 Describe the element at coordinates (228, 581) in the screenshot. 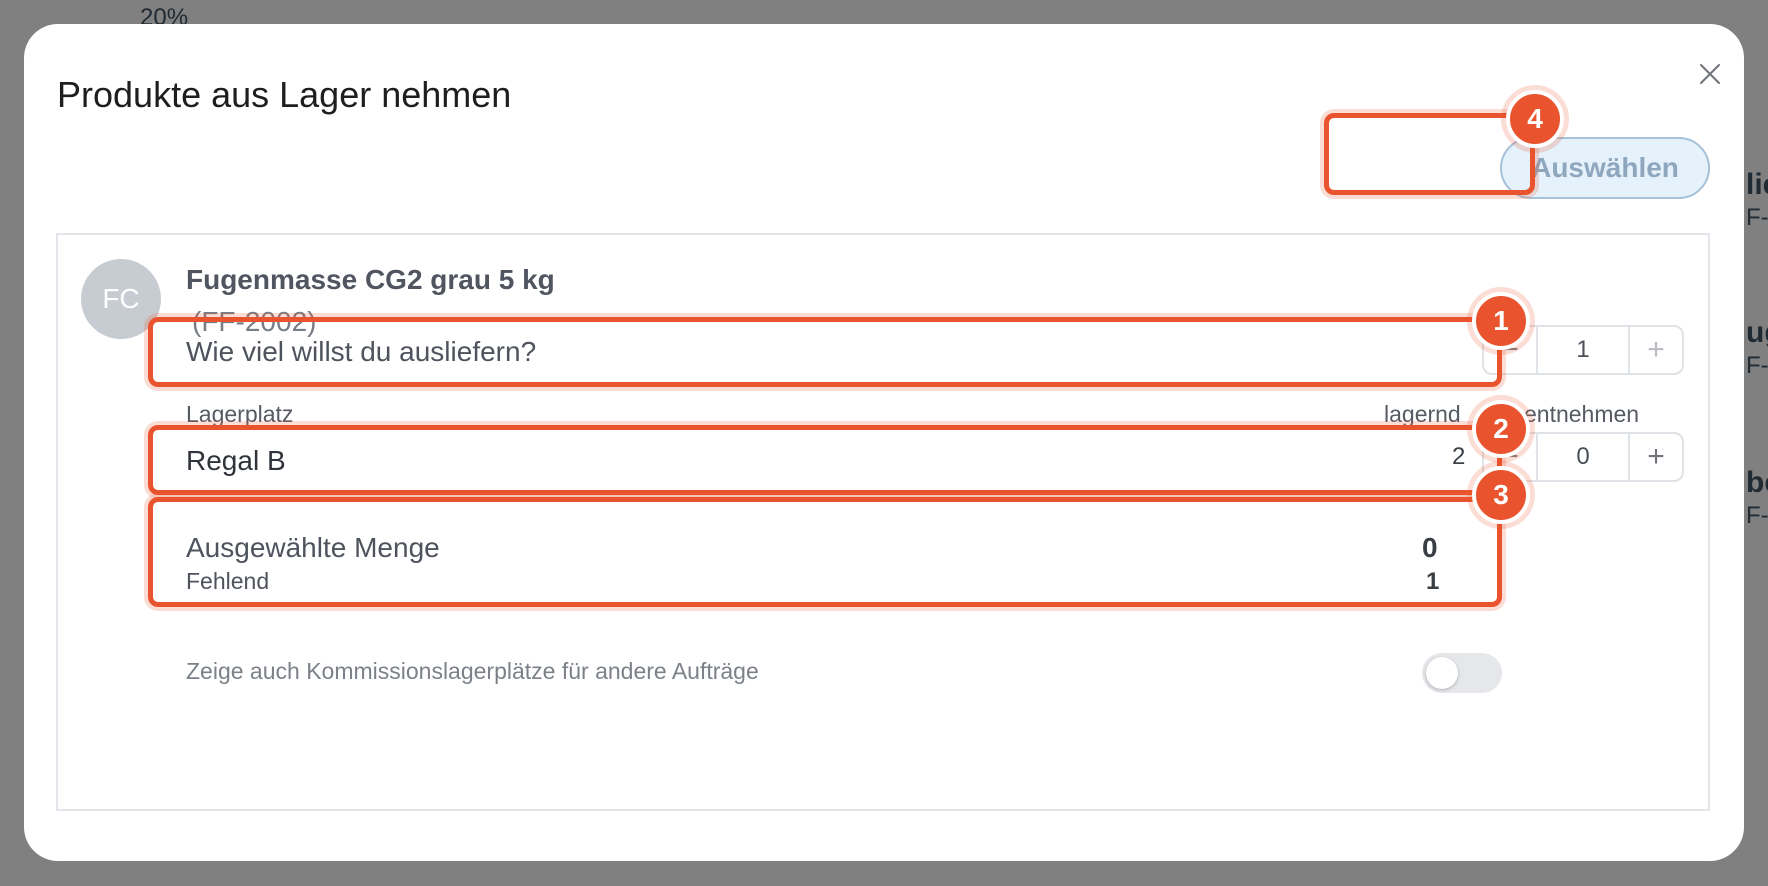

I see `missing-label: Fehlend` at that location.